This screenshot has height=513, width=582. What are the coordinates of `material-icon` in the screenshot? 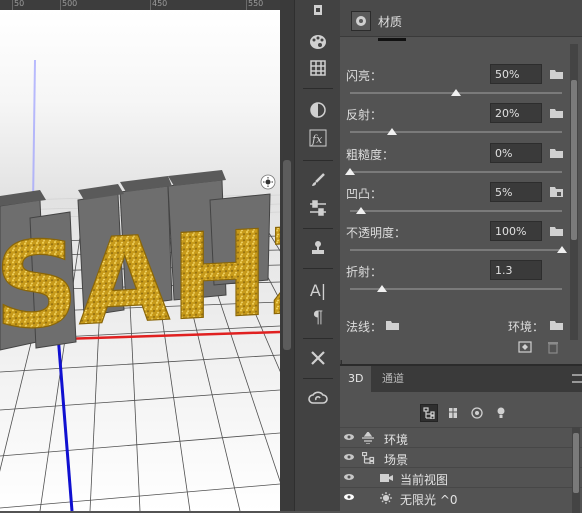 It's located at (361, 21).